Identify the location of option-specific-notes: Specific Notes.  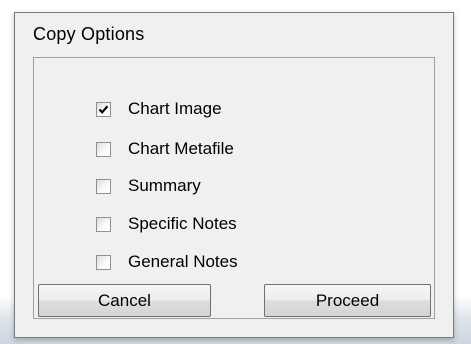
(166, 224).